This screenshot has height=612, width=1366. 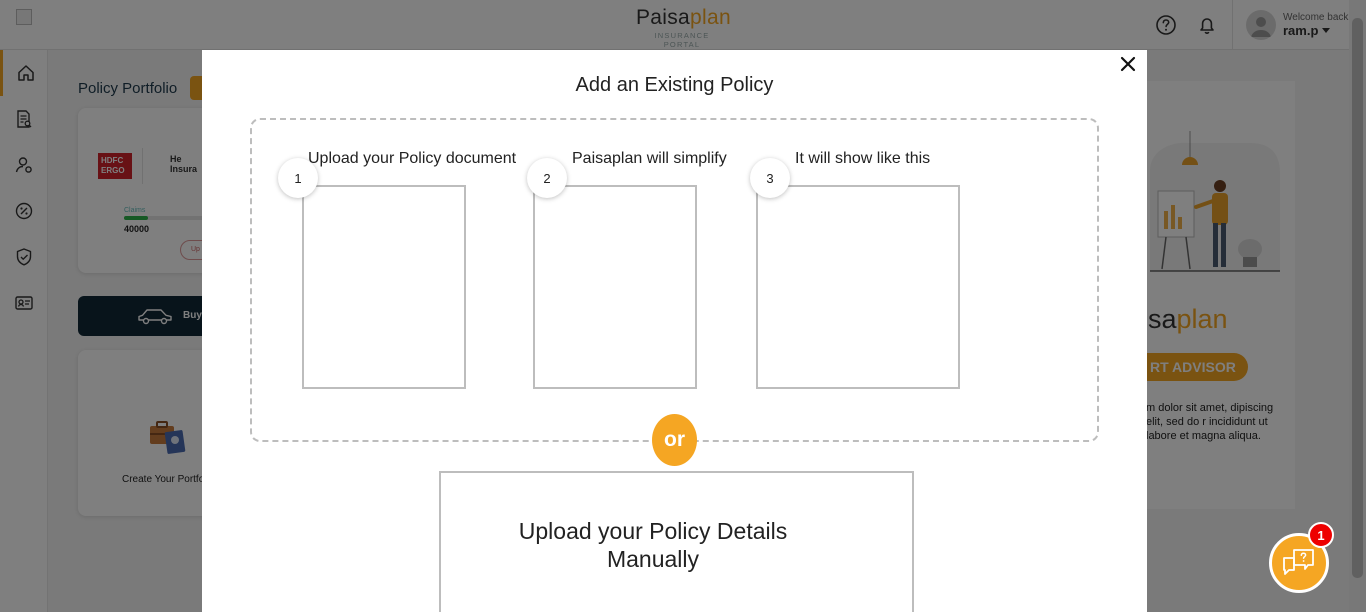 I want to click on manual-upload-line1: Upload your Policy Details, so click(x=653, y=531).